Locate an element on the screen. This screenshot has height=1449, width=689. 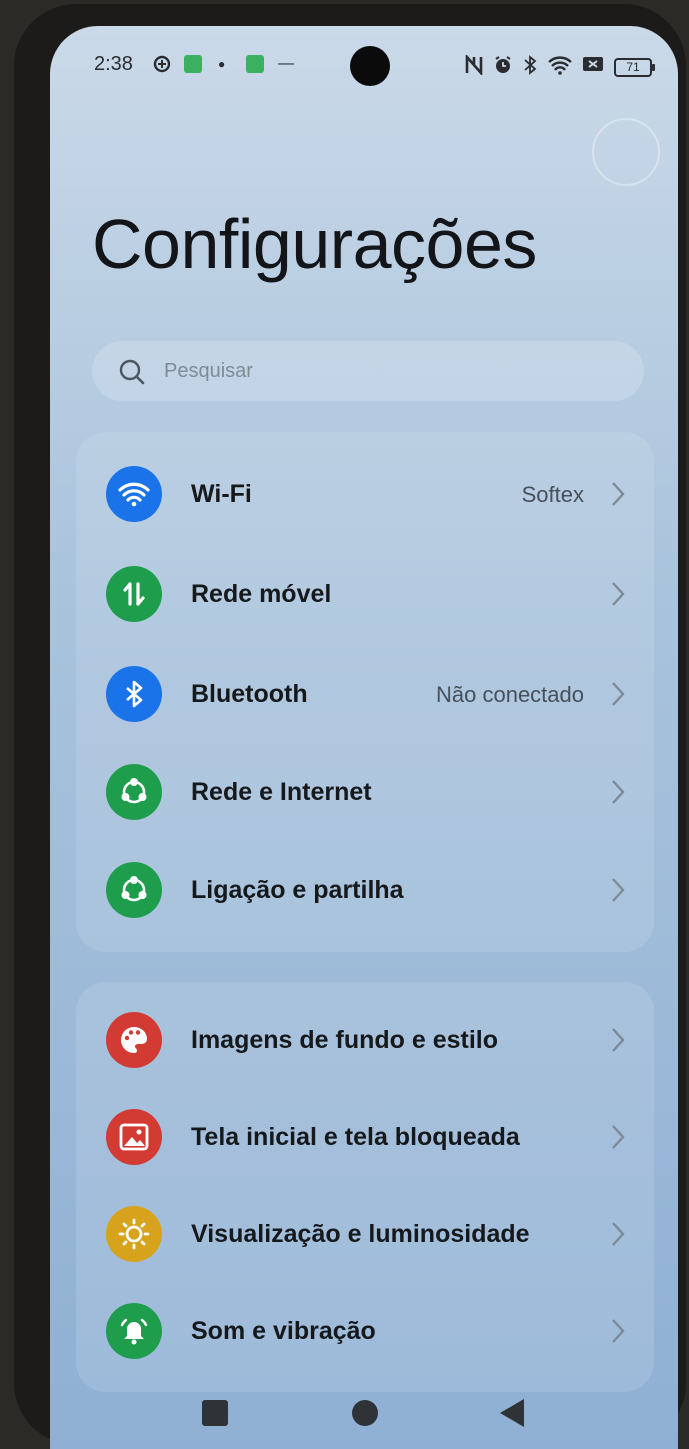
recents-button is located at coordinates (215, 1413).